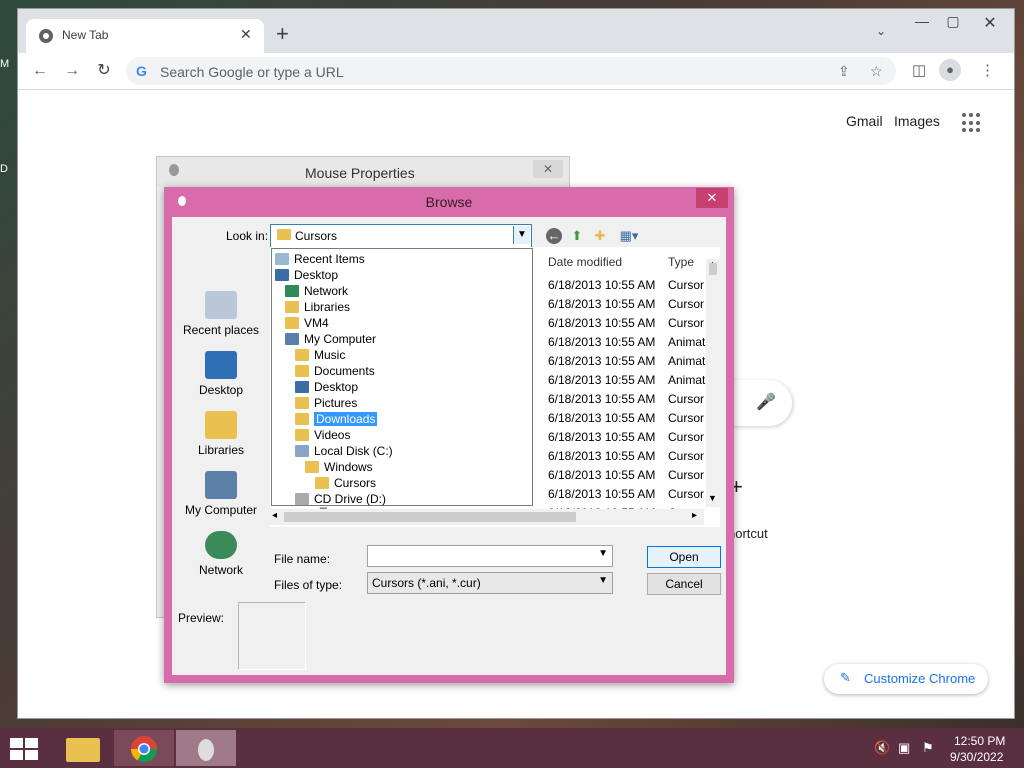  What do you see at coordinates (917, 121) in the screenshot?
I see `images-link: Images` at bounding box center [917, 121].